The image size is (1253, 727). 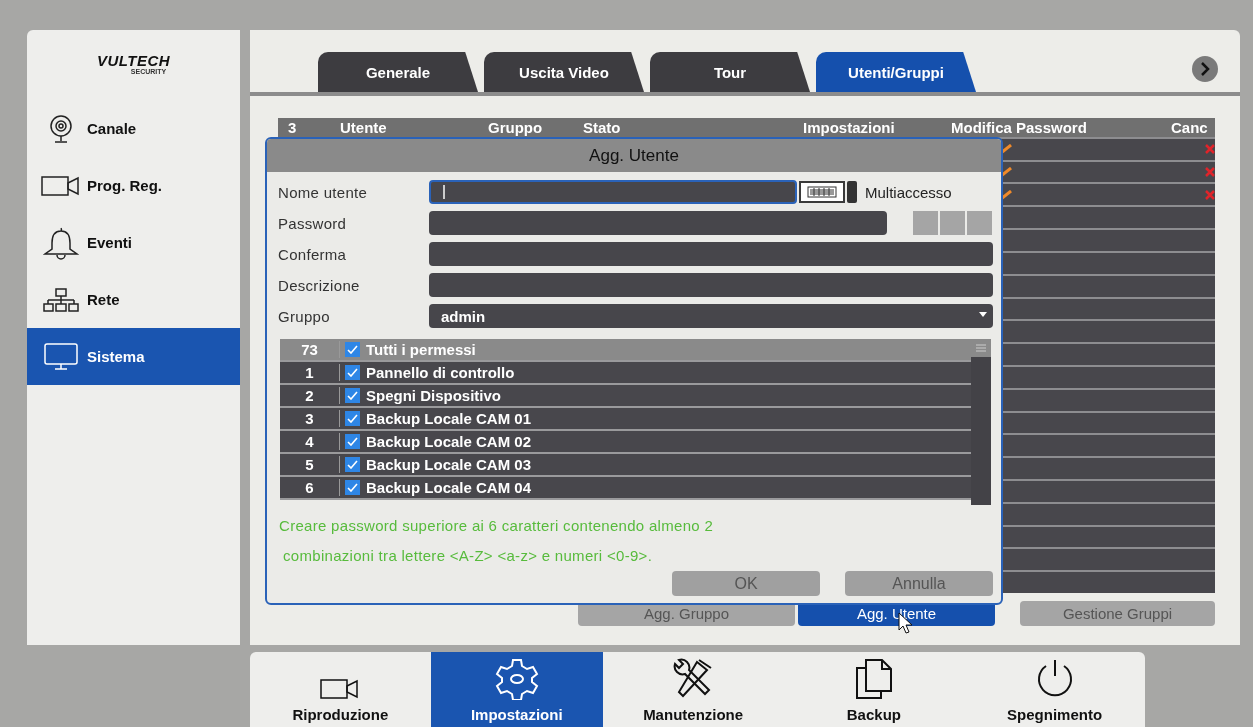 What do you see at coordinates (449, 441) in the screenshot?
I see `permission-label: Backup Locale CAM 02` at bounding box center [449, 441].